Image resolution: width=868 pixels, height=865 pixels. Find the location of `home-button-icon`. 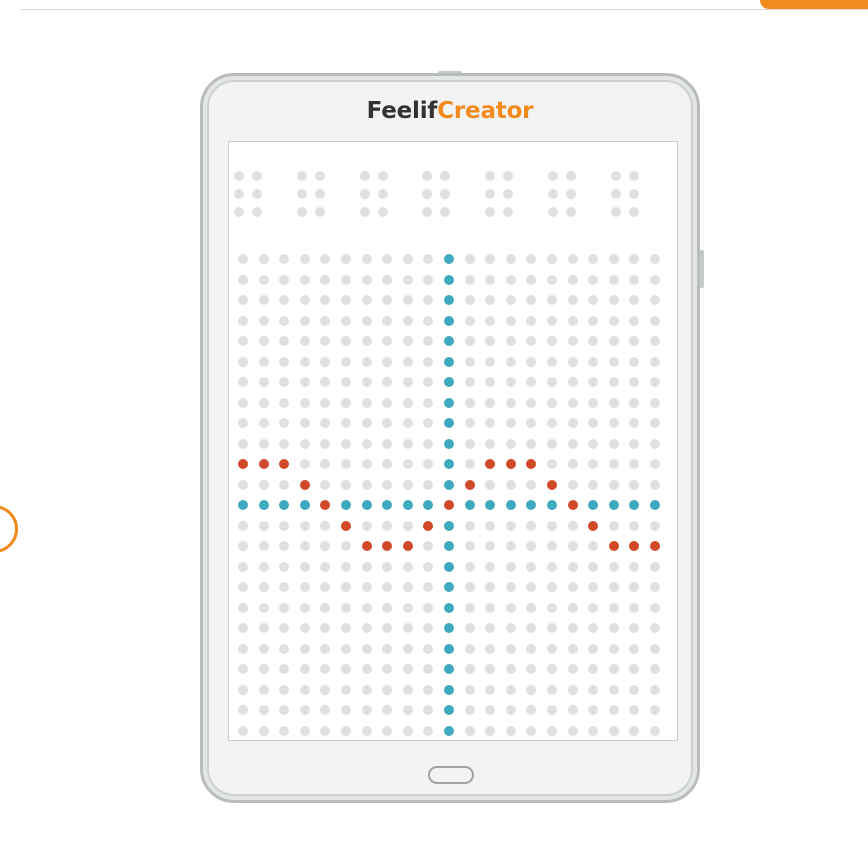

home-button-icon is located at coordinates (451, 775).